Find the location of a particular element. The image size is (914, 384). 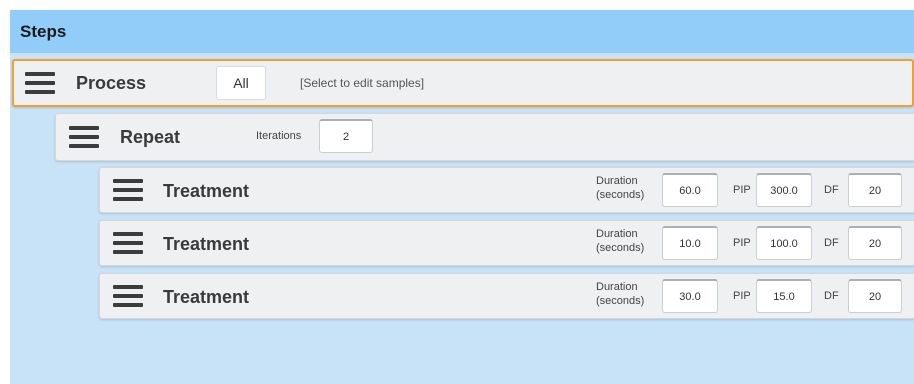

steps-title: Steps is located at coordinates (43, 31).